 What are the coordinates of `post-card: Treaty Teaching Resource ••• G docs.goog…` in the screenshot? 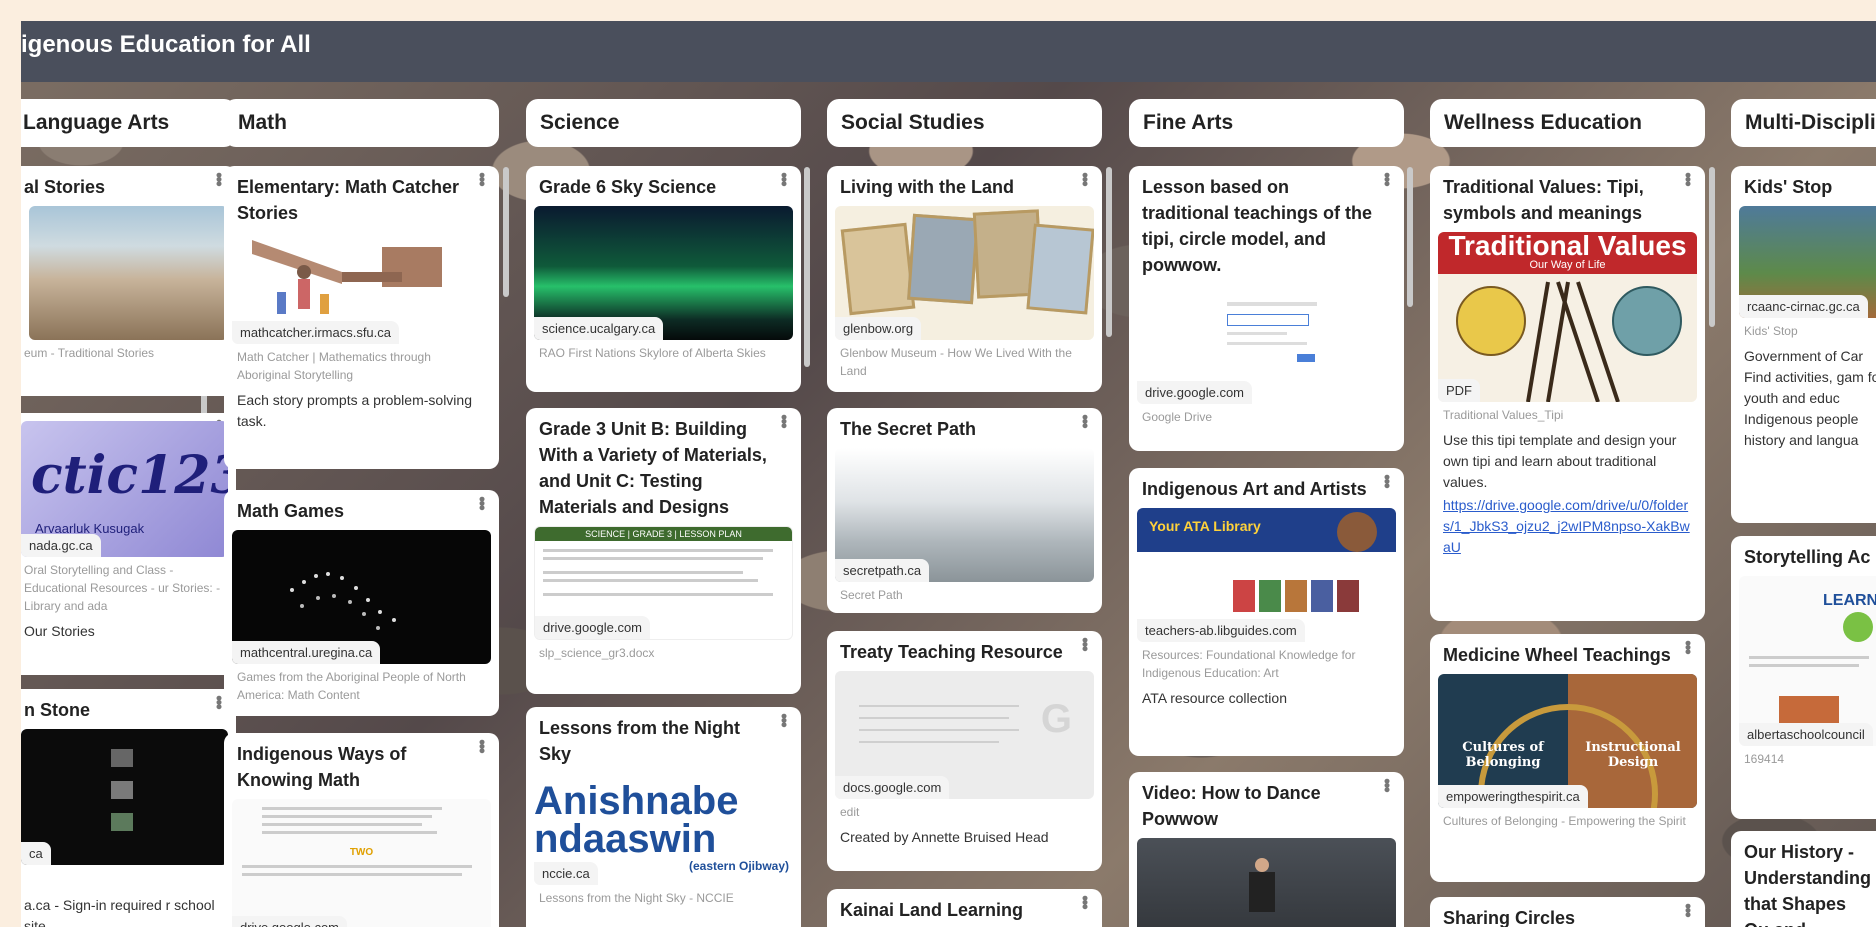 It's located at (964, 751).